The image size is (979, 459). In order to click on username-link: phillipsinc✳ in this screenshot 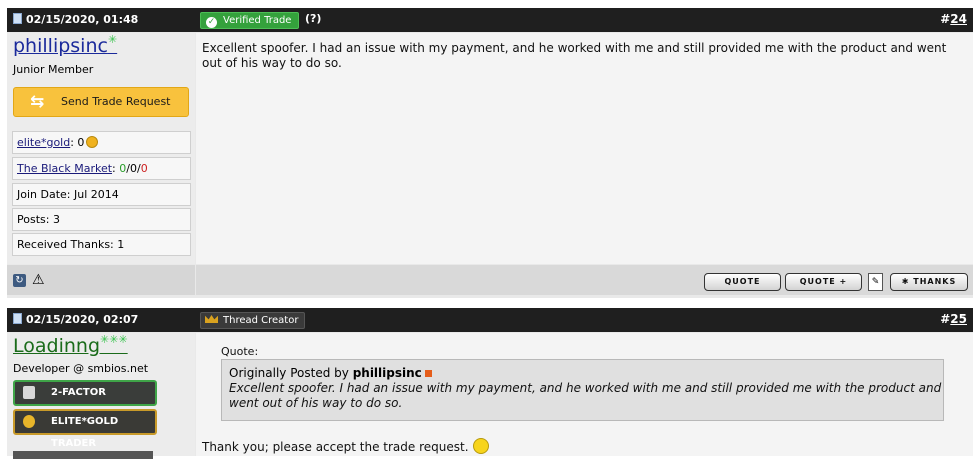, I will do `click(65, 45)`.